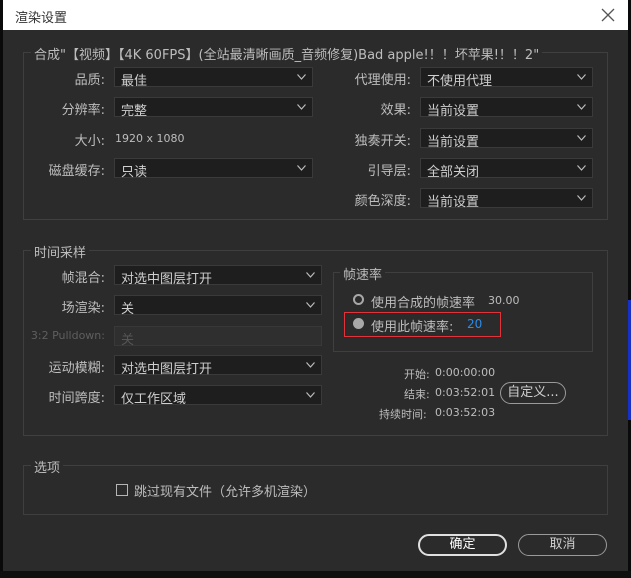 This screenshot has width=631, height=578. What do you see at coordinates (315, 15) in the screenshot?
I see `title-bar: 渲染设置` at bounding box center [315, 15].